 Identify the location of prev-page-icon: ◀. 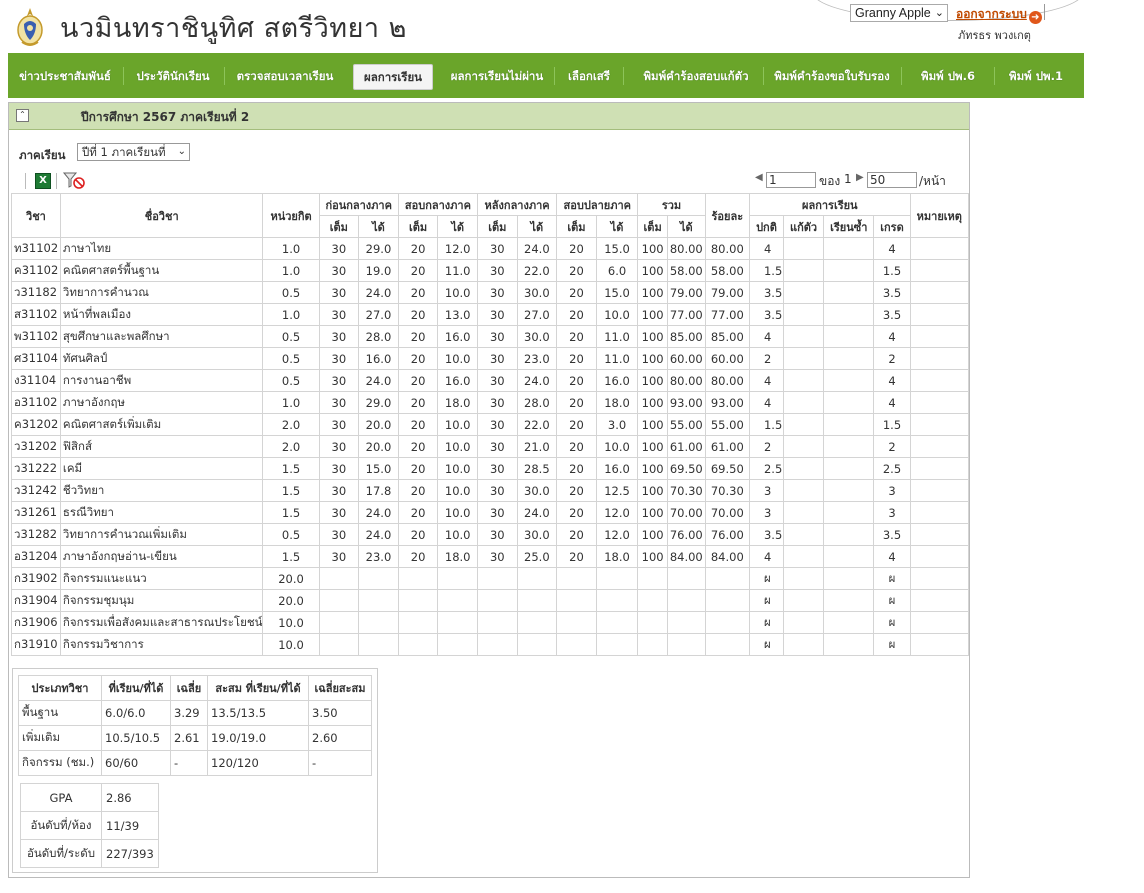
(759, 177).